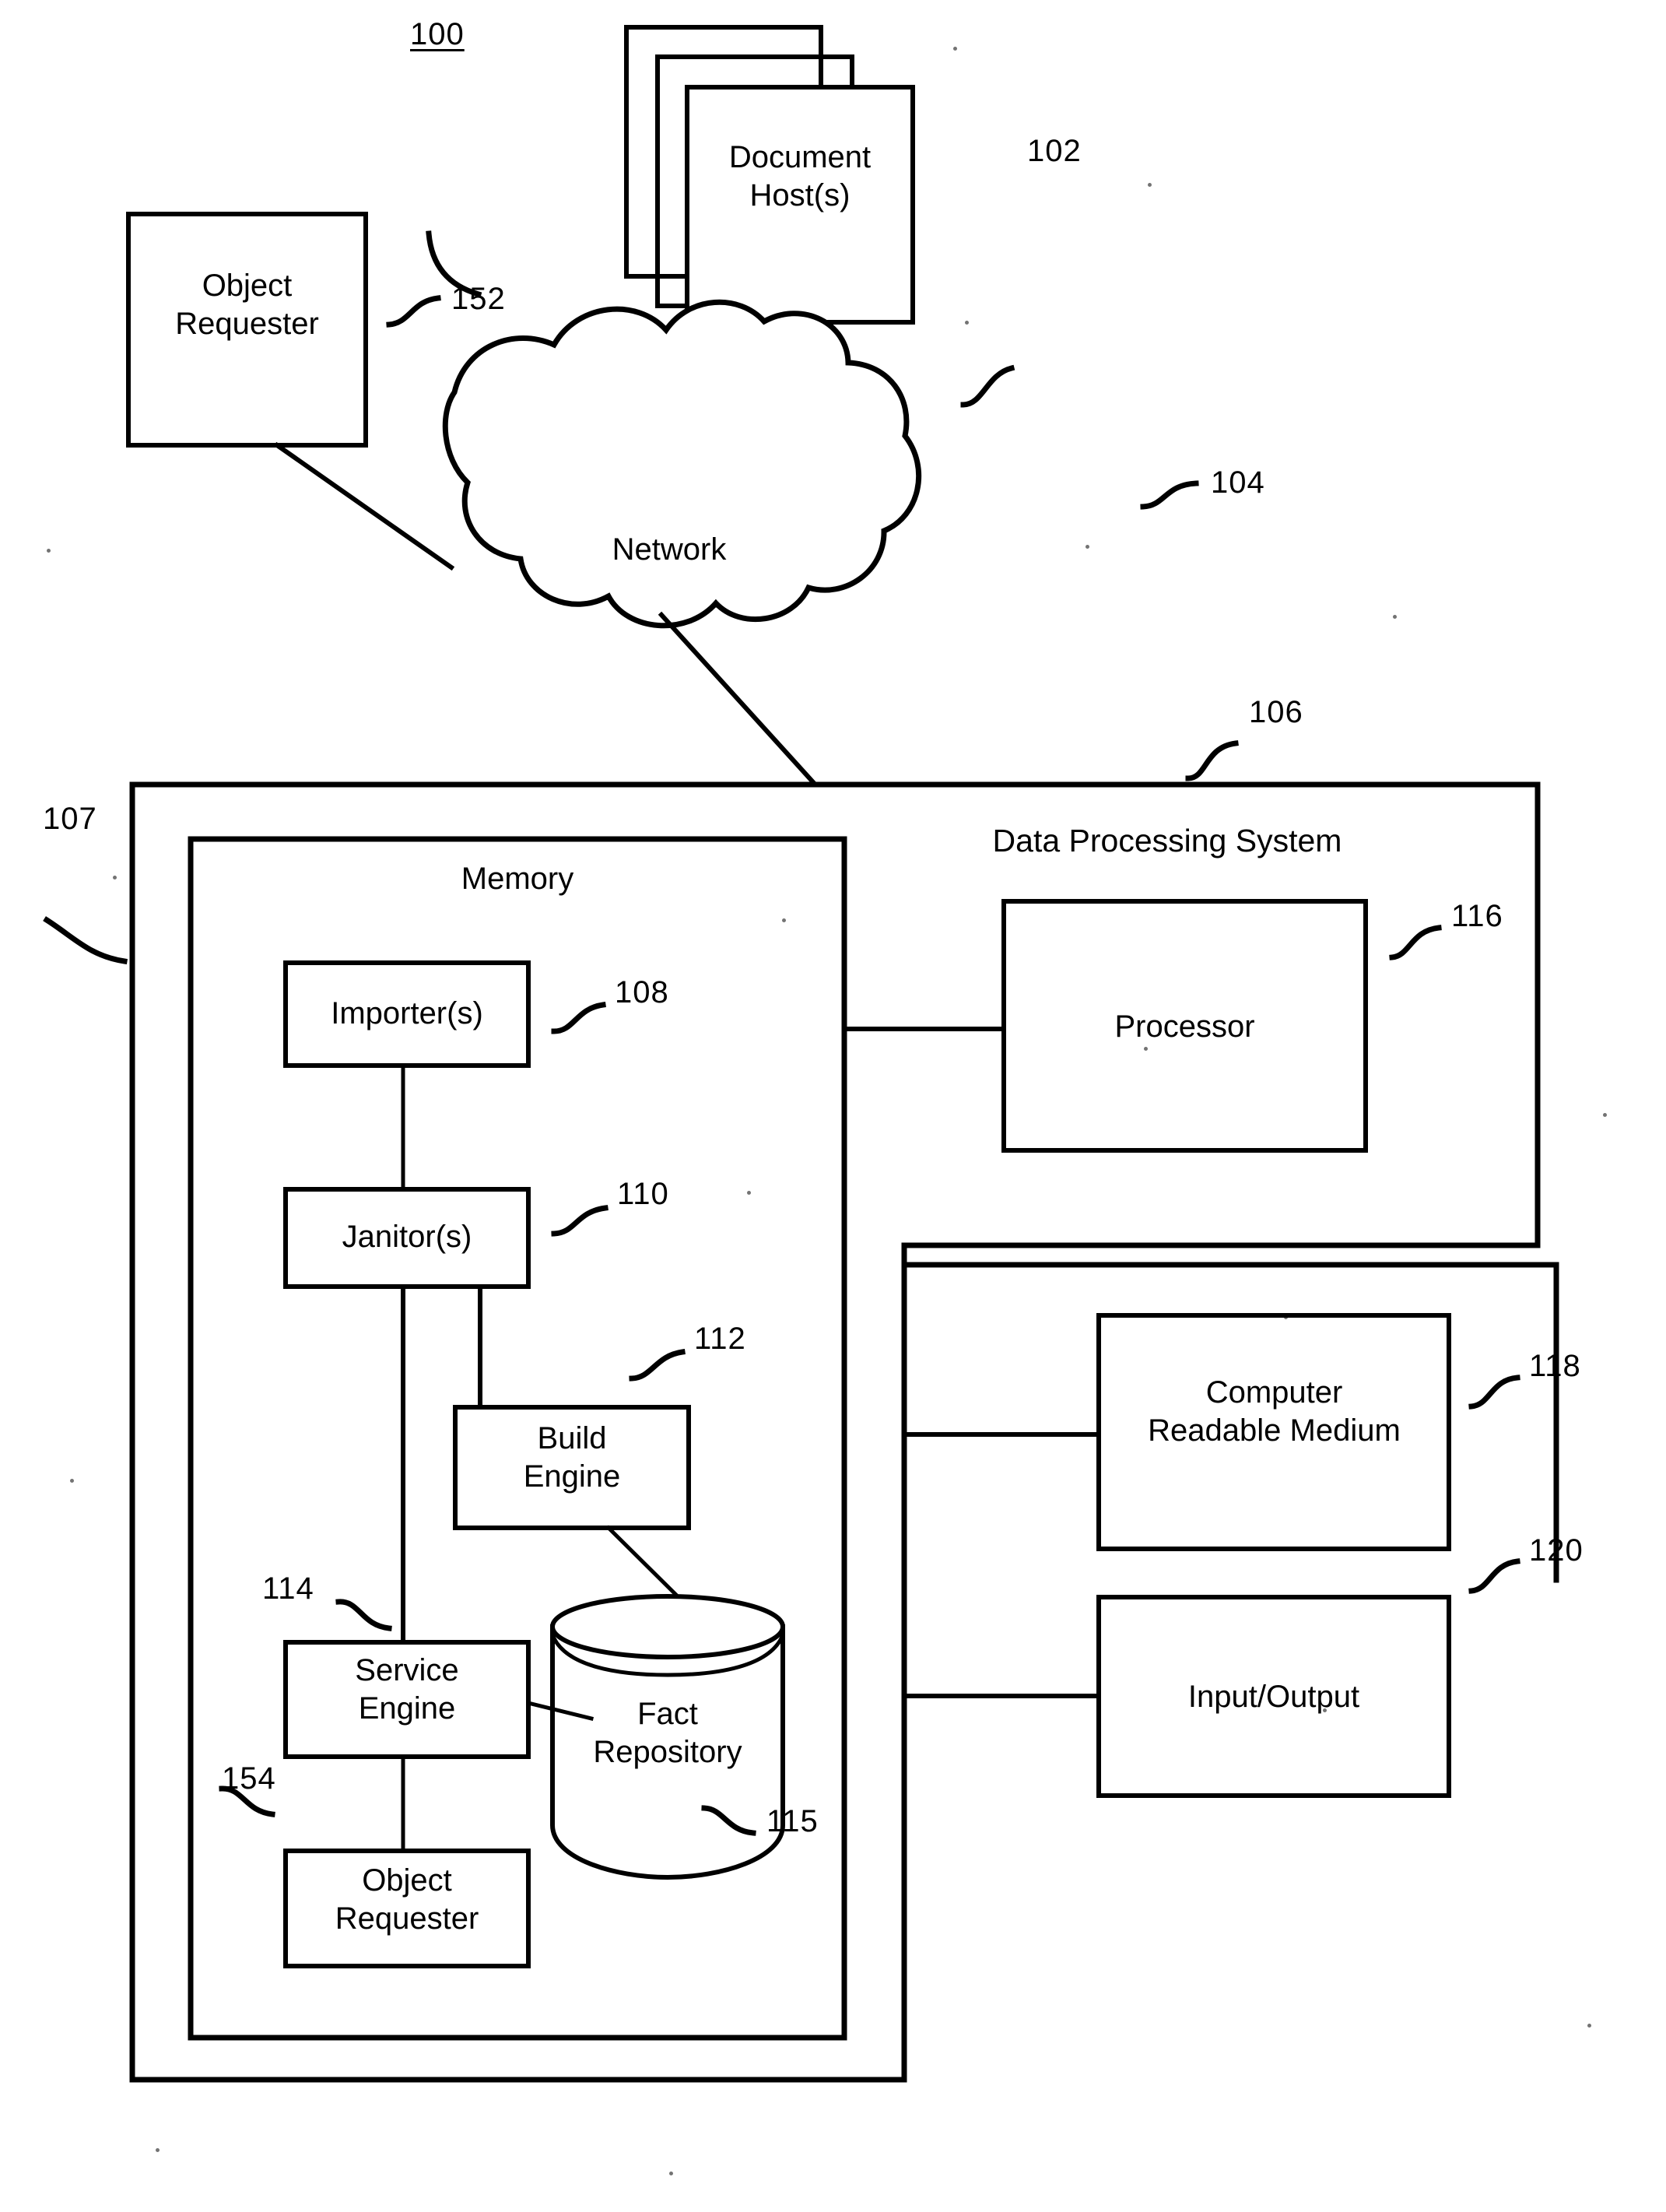 This screenshot has height=2212, width=1666. I want to click on computer-readable-medium-box, so click(1273, 1432).